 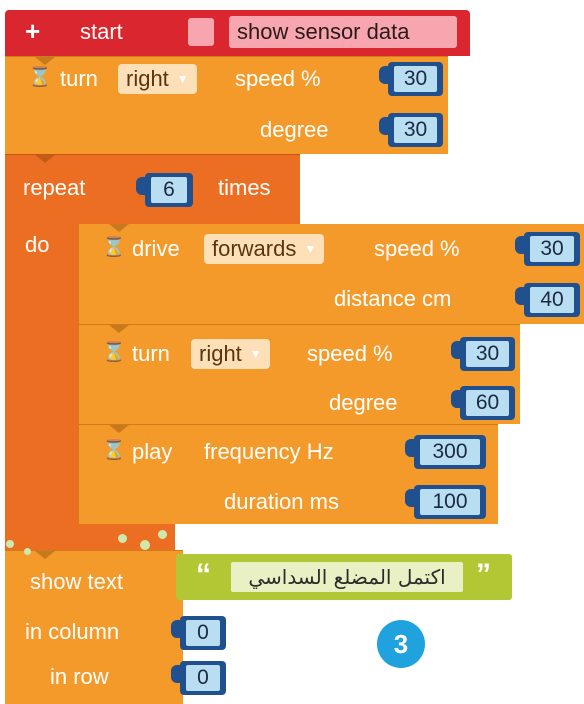 I want to click on column-input: 0, so click(x=198, y=633).